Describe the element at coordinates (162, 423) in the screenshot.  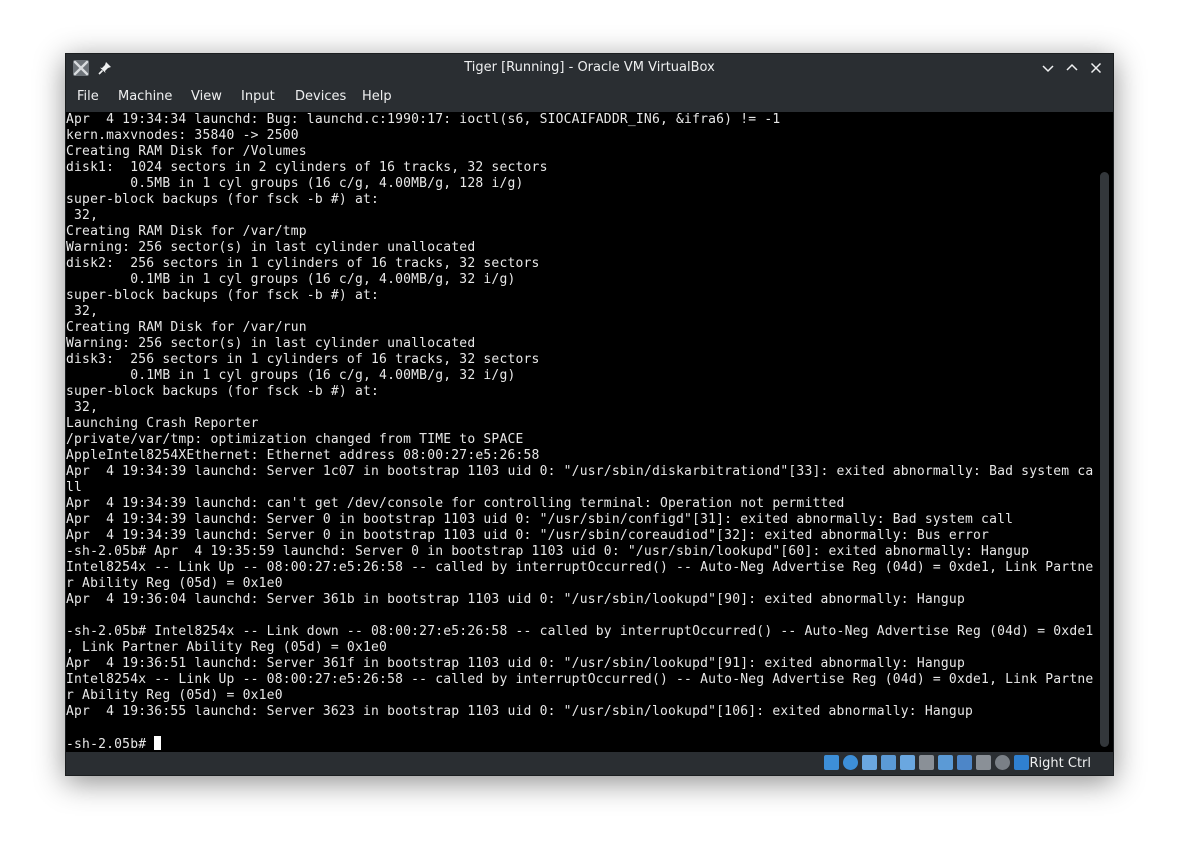
I see `console-line: Launching Crash Reporter` at that location.